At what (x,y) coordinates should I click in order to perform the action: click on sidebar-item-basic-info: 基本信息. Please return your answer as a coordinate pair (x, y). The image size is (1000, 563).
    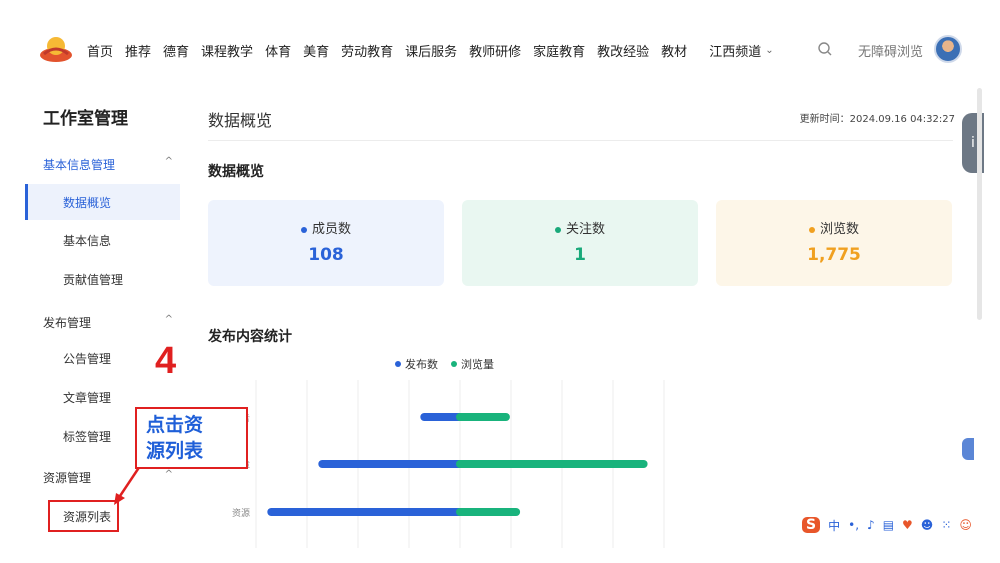
    Looking at the image, I should click on (102, 240).